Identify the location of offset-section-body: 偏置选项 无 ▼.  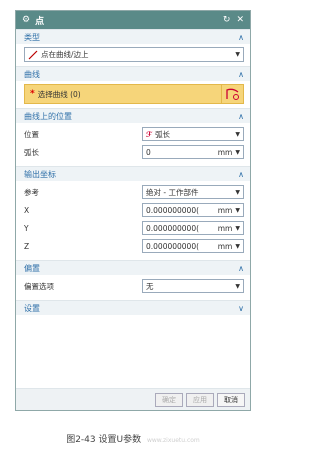
(133, 287).